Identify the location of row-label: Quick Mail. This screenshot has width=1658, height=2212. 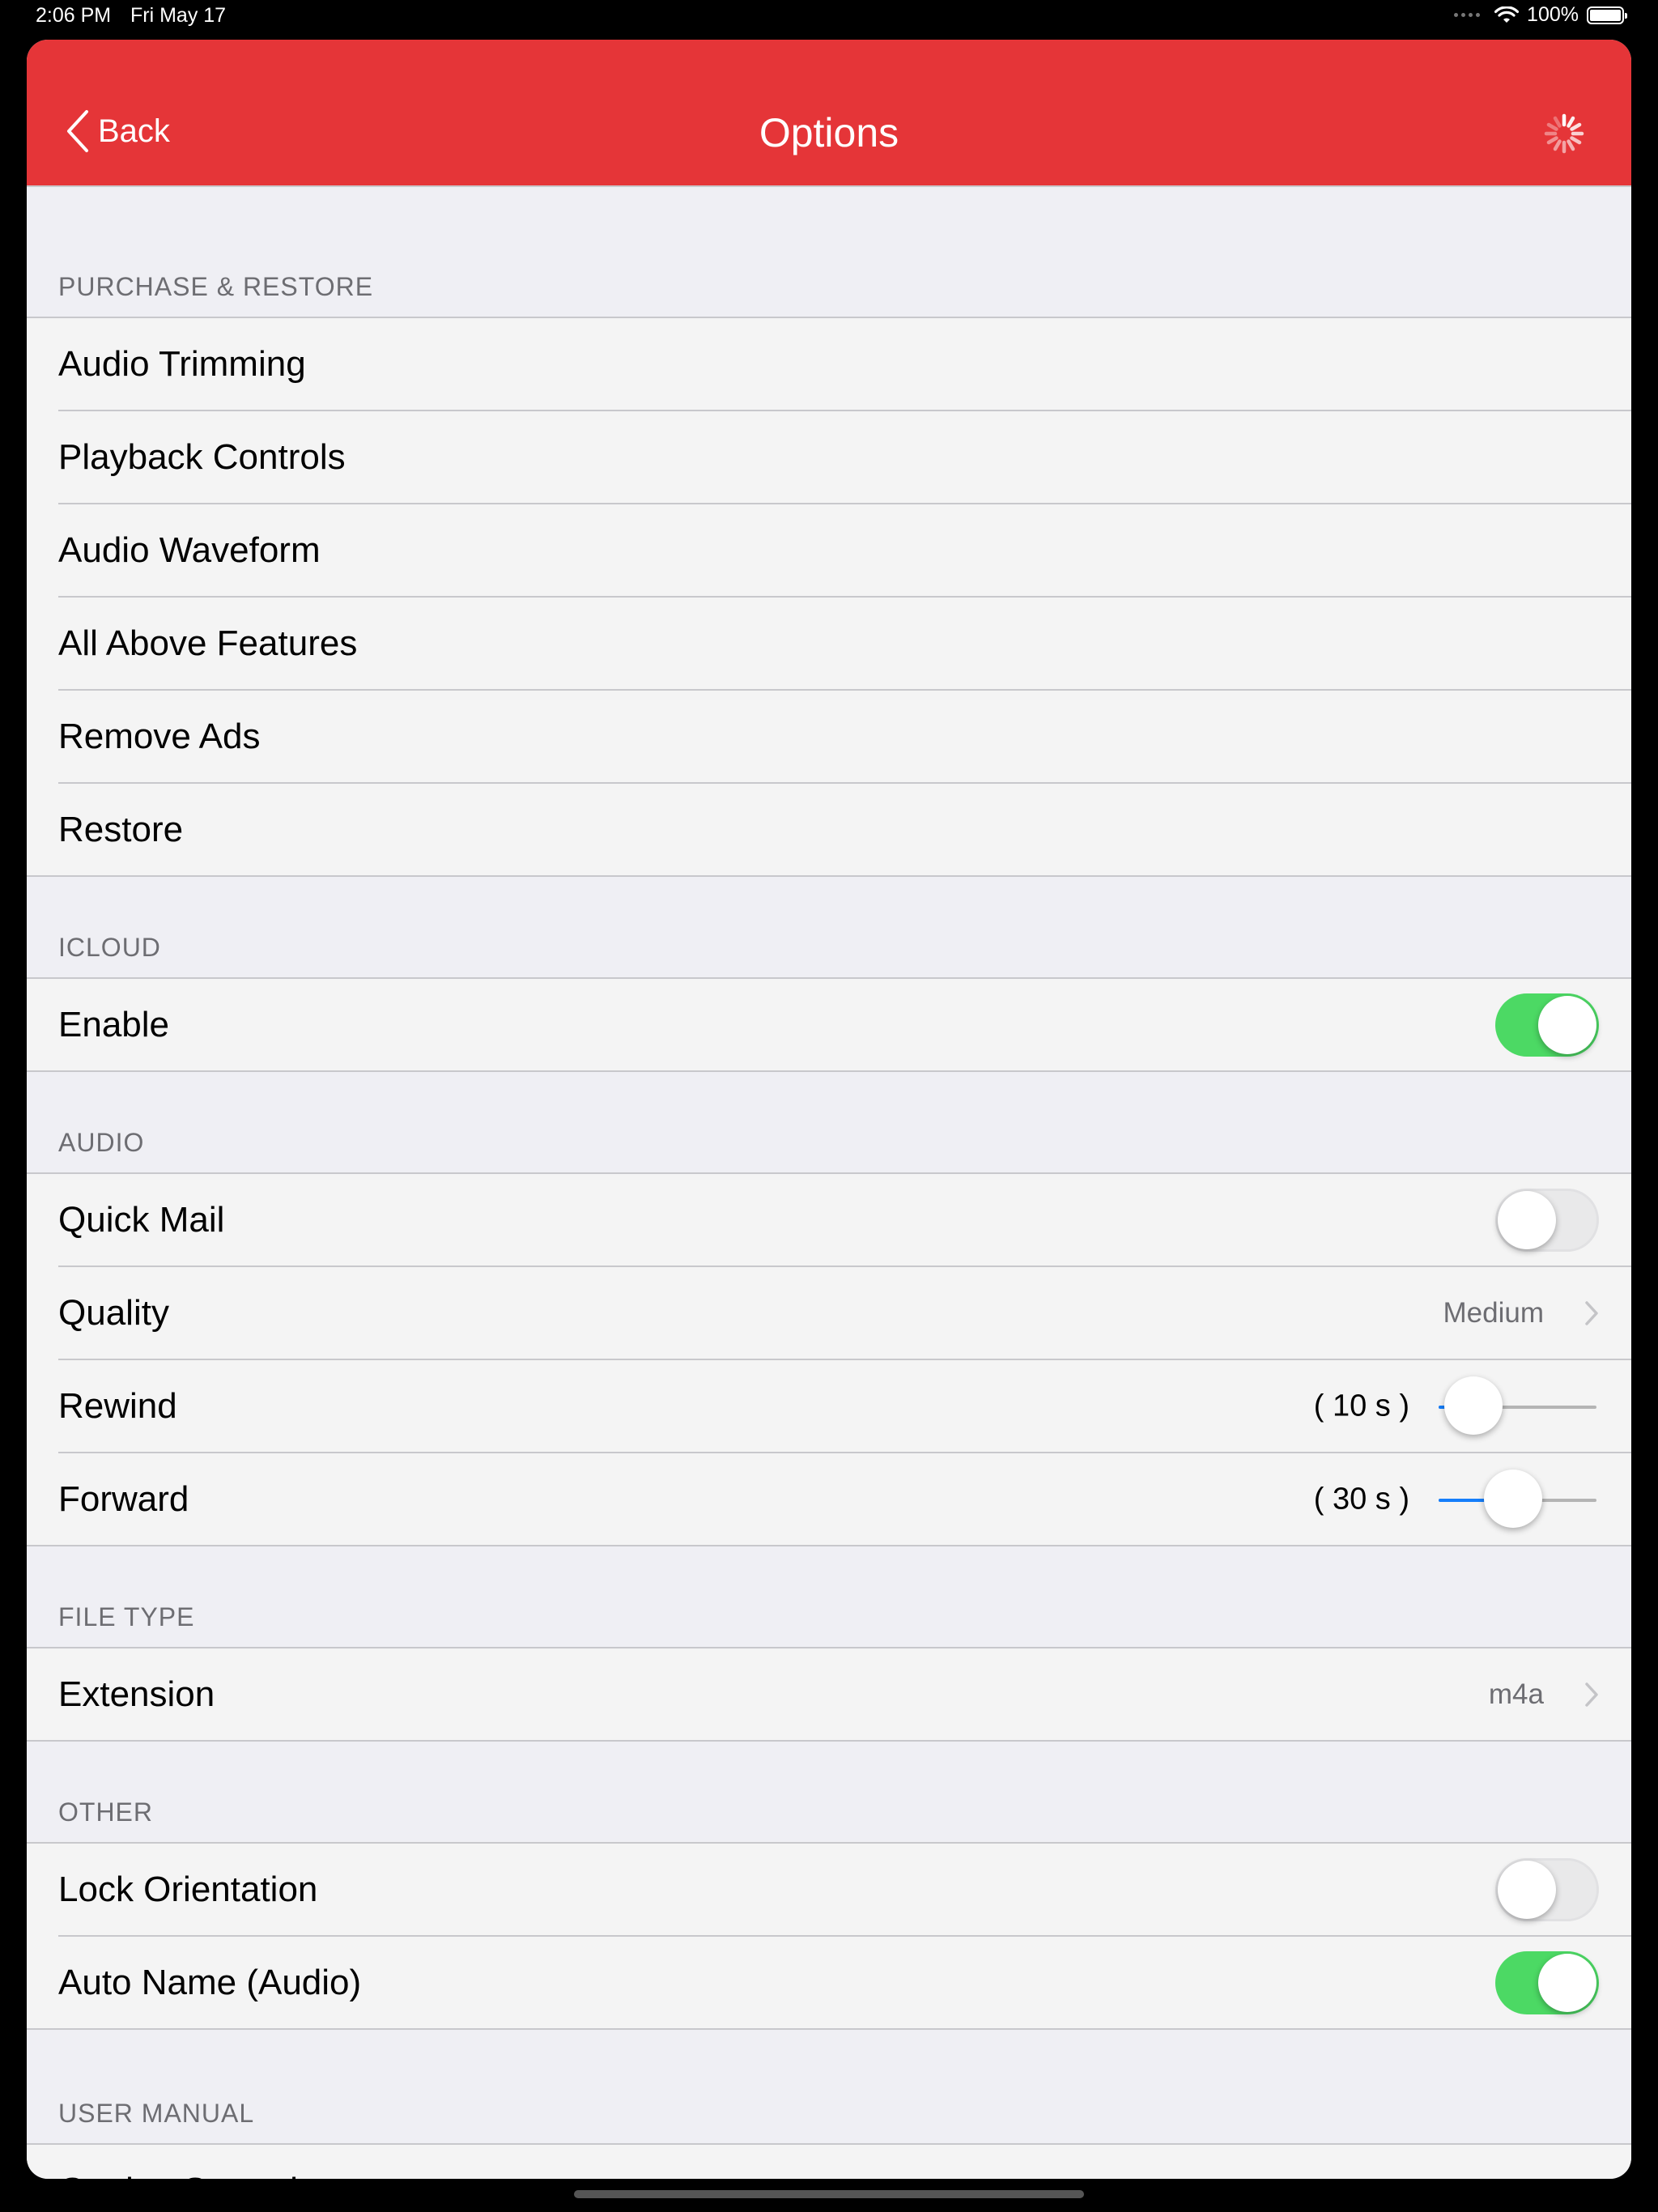
(141, 1220).